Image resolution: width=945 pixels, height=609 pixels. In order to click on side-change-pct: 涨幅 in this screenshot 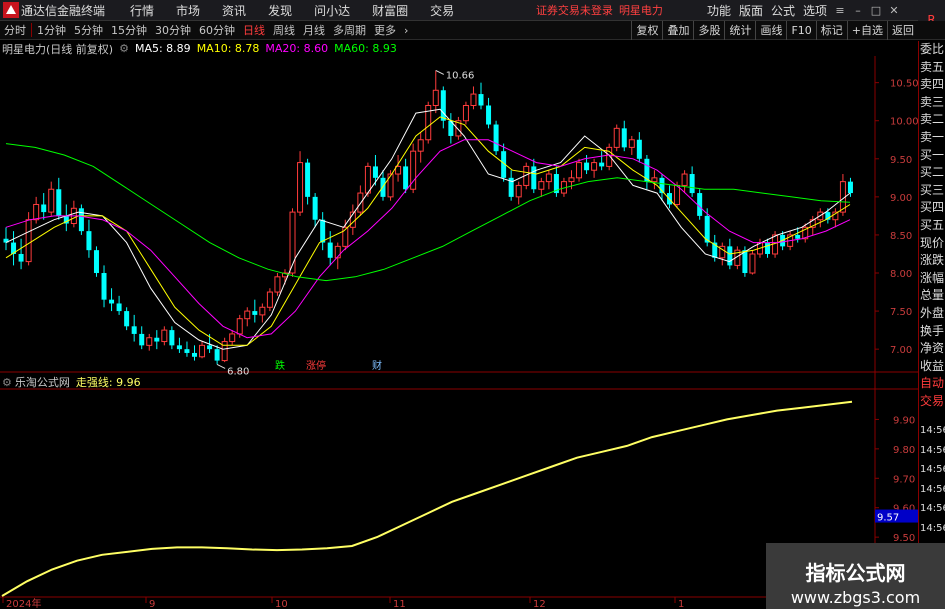, I will do `click(931, 277)`.